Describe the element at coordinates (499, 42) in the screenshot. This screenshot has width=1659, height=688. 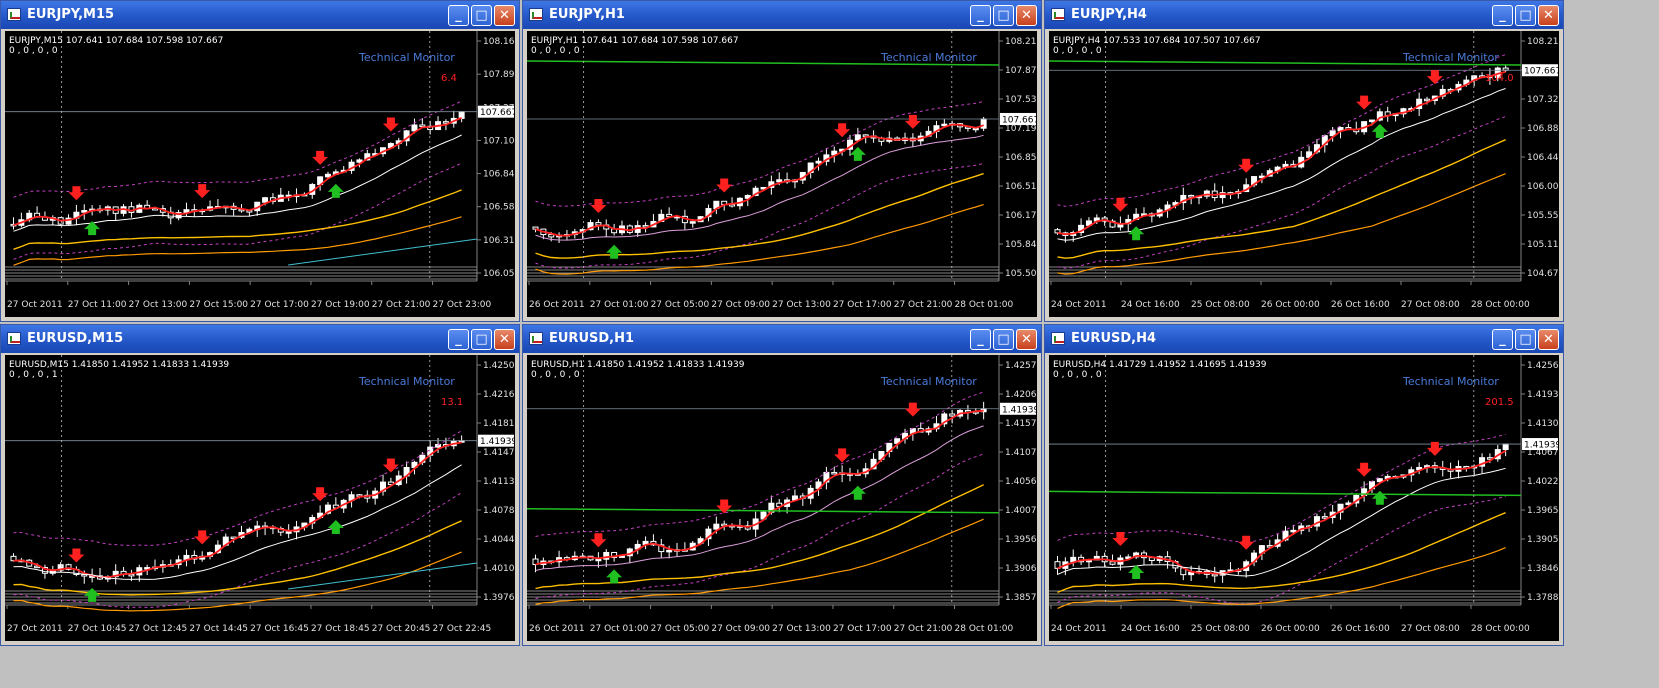
I see `price-axis-label: 108.160` at that location.